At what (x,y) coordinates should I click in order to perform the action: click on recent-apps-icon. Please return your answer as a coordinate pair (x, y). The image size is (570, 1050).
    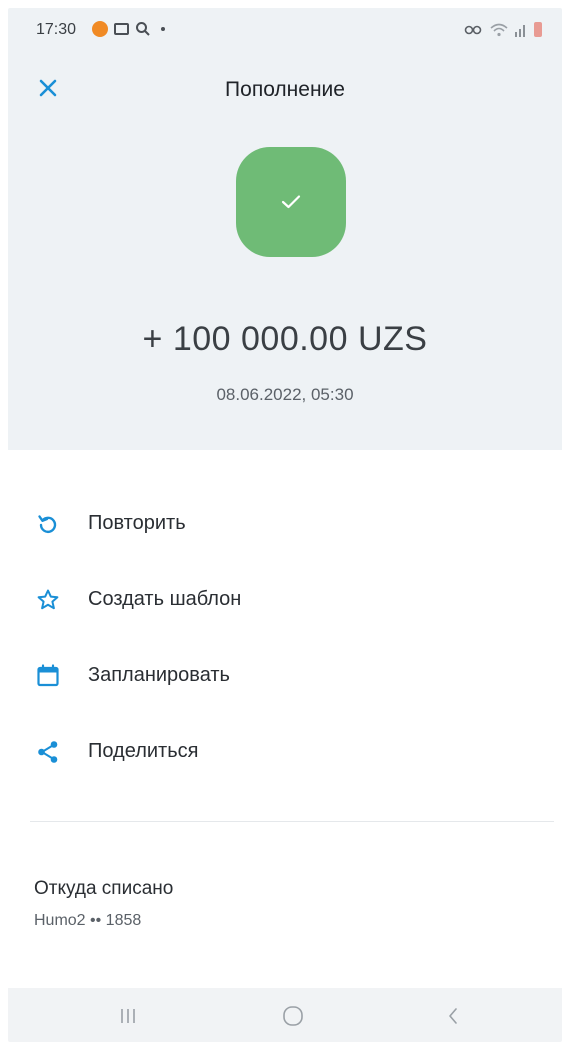
    Looking at the image, I should click on (128, 1016).